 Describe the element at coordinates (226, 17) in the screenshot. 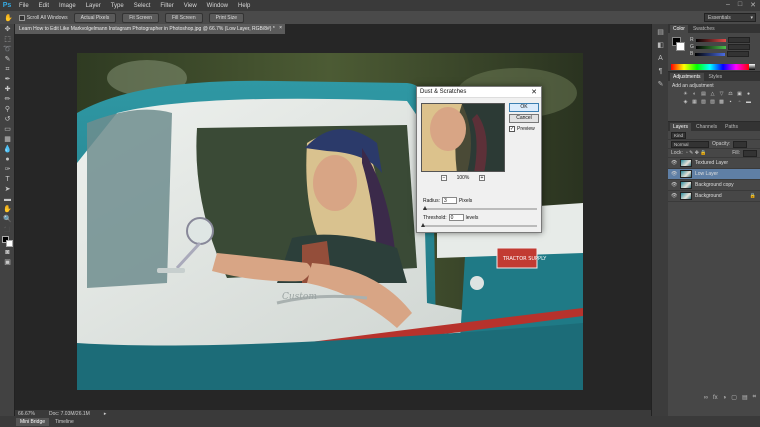

I see `print-size-button: Print Size` at that location.